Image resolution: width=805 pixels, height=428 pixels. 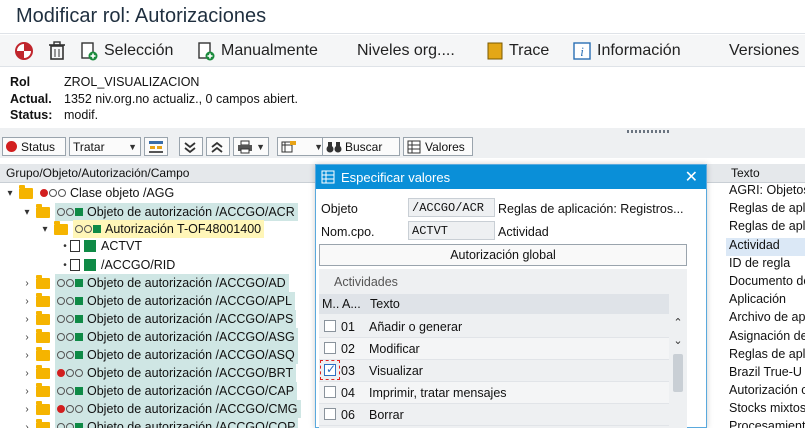 I want to click on tree-node-authorization: ▾ Autorización T-OF48001400, so click(x=152, y=229).